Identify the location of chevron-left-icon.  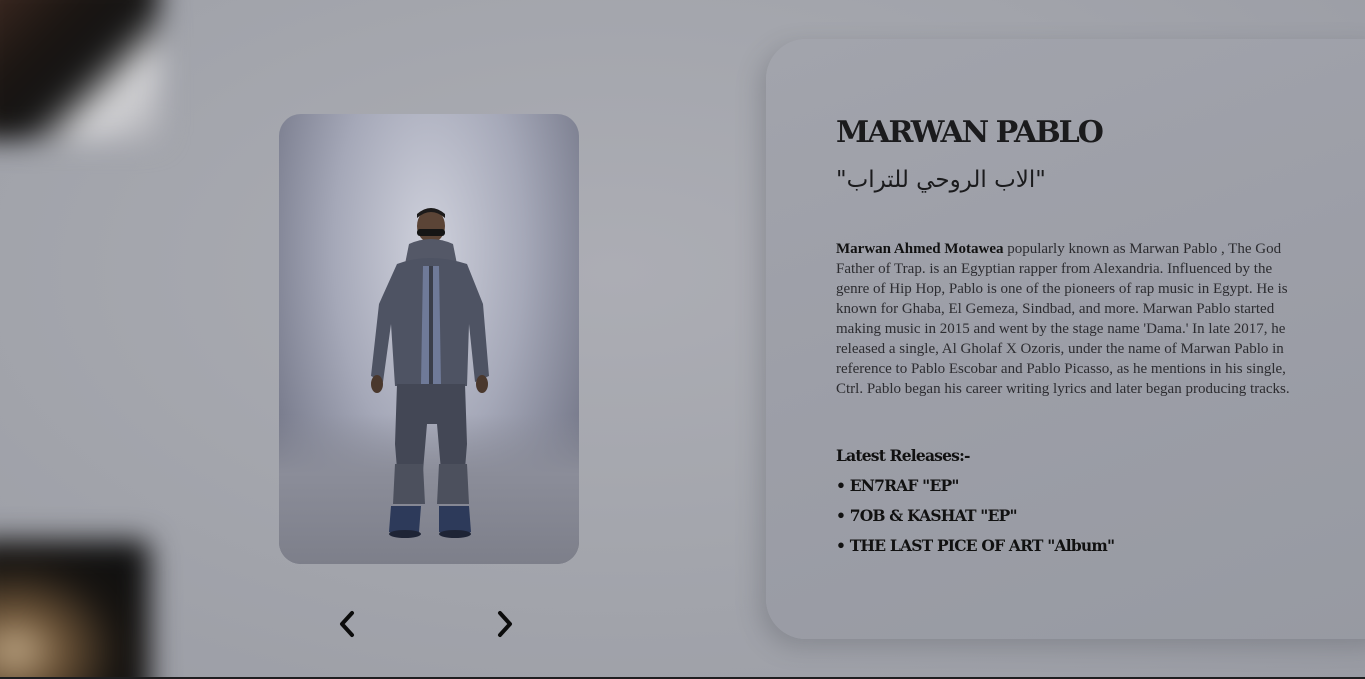
(347, 624).